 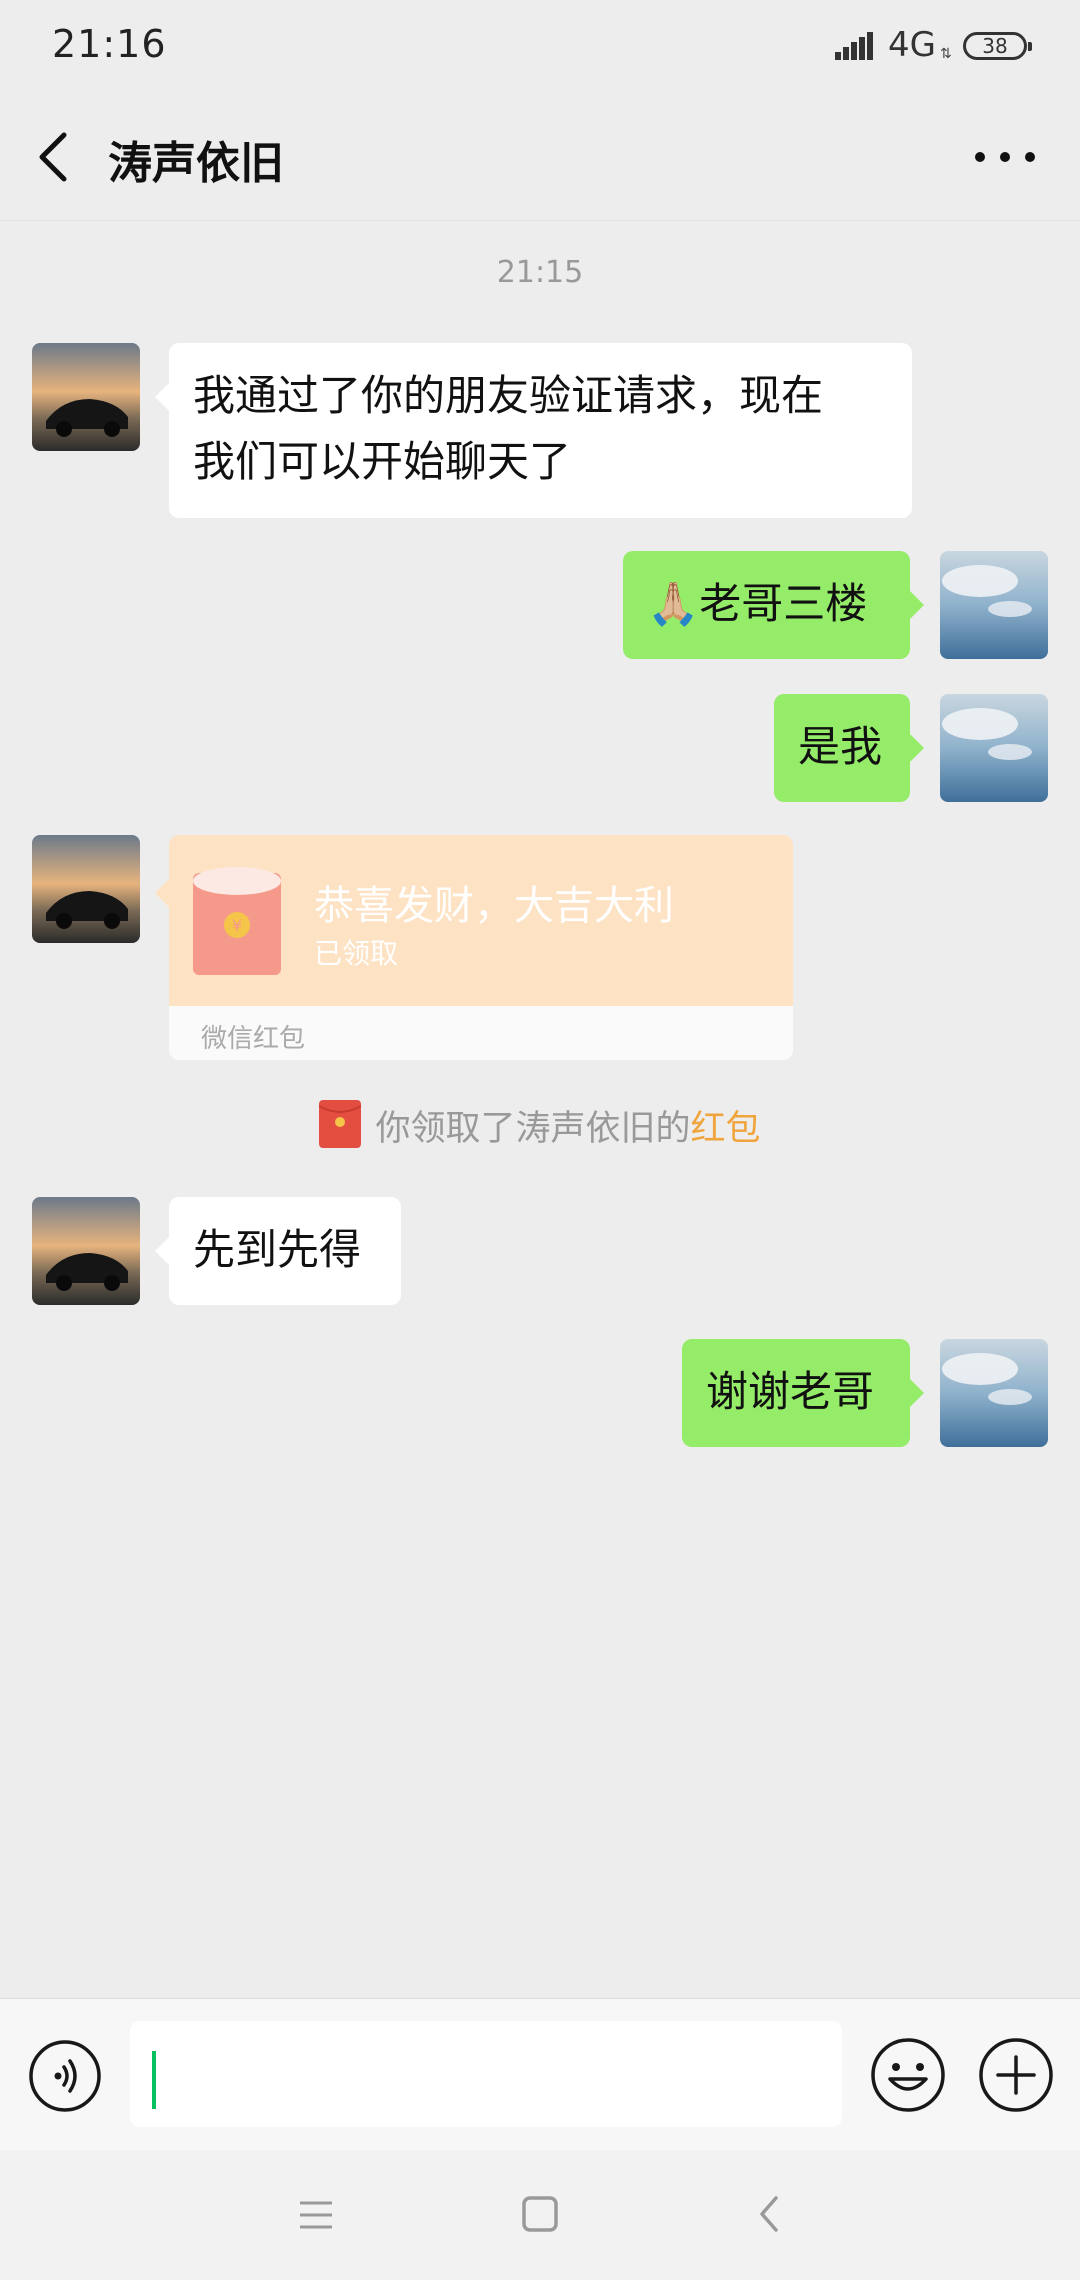 What do you see at coordinates (508, 395) in the screenshot?
I see `message-text-line: 我通过了你的朋友验证请求，现在` at bounding box center [508, 395].